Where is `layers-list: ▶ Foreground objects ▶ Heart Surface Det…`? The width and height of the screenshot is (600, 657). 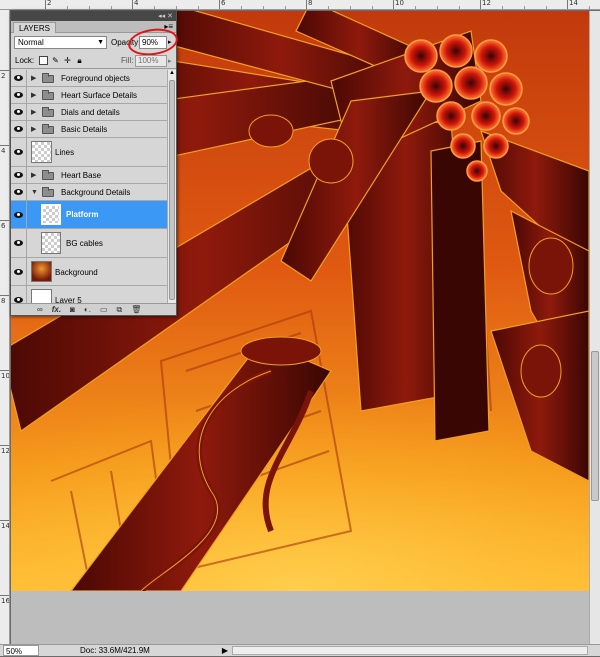 layers-list: ▶ Foreground objects ▶ Heart Surface Det… is located at coordinates (89, 190).